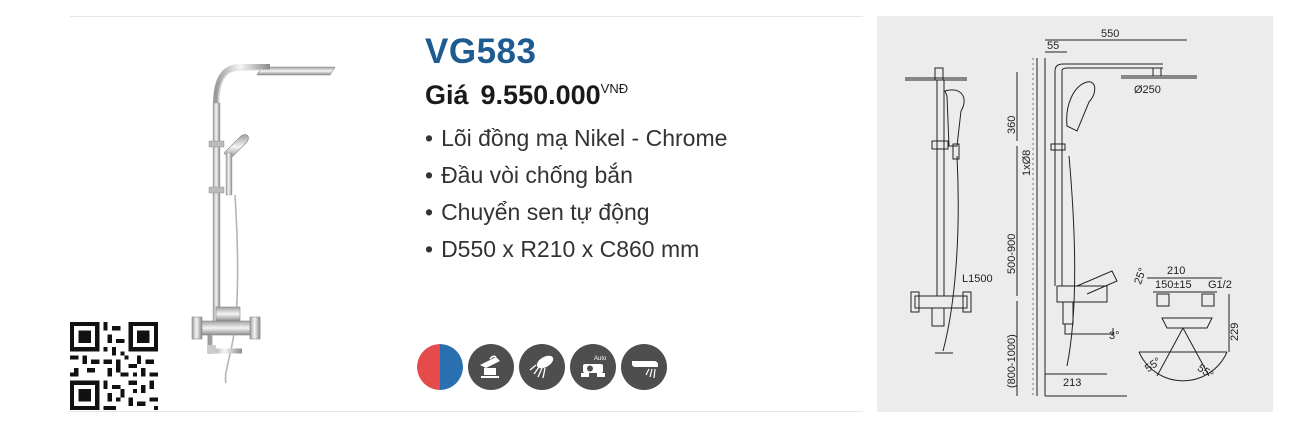  I want to click on feature-item: • Đầu vòi chống bắn, so click(529, 175).